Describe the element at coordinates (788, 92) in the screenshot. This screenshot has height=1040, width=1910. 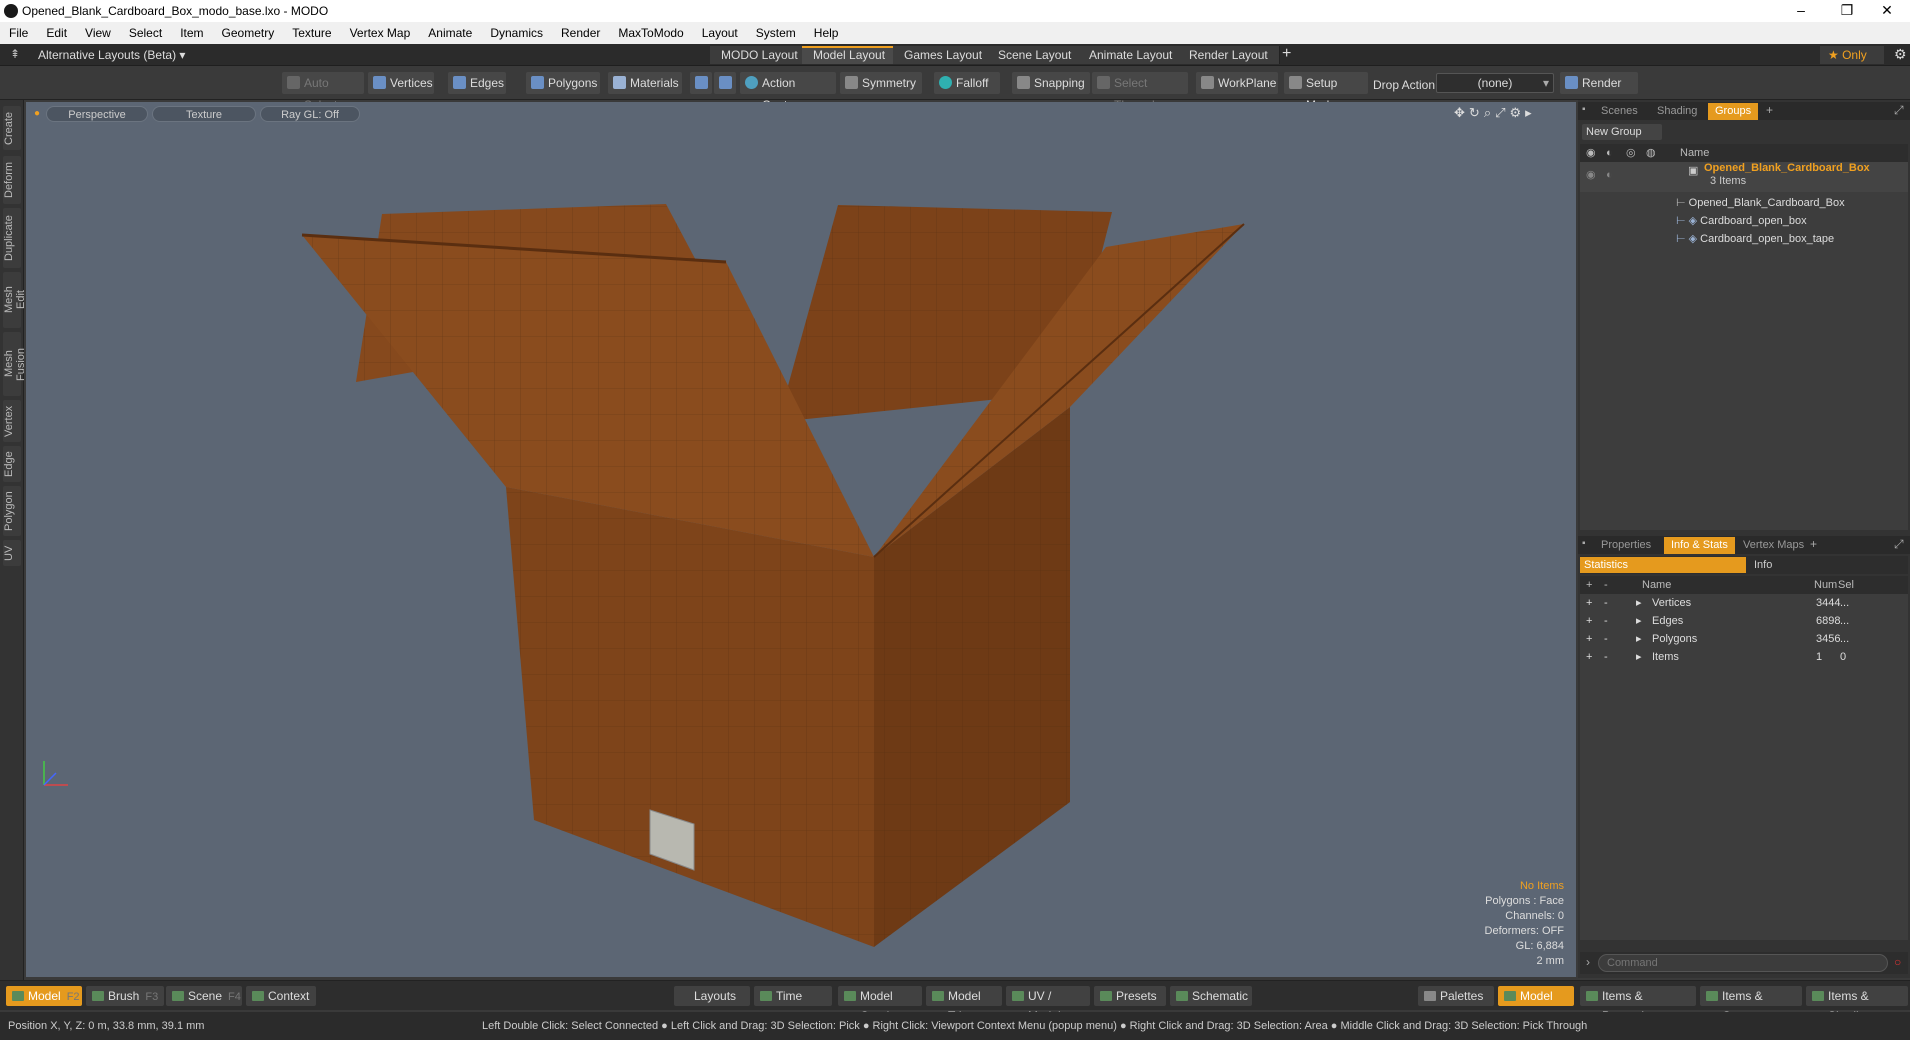
I see `action-center-button: Action Center` at that location.